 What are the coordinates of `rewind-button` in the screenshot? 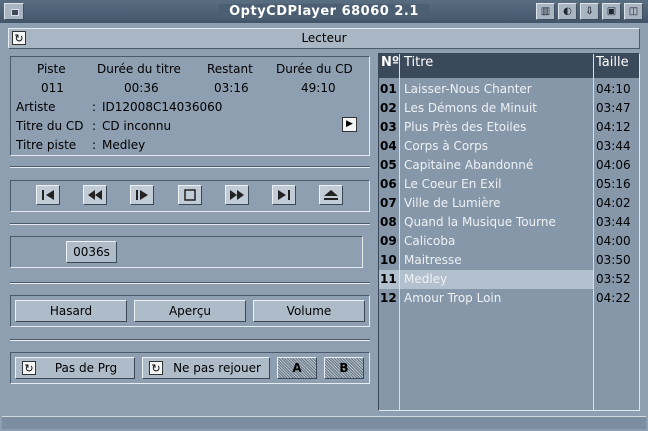 It's located at (95, 195).